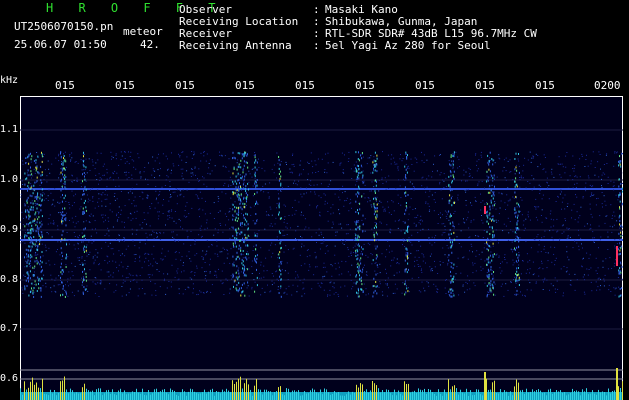 The image size is (629, 400). I want to click on y-tick-label: 1.0, so click(9, 179).